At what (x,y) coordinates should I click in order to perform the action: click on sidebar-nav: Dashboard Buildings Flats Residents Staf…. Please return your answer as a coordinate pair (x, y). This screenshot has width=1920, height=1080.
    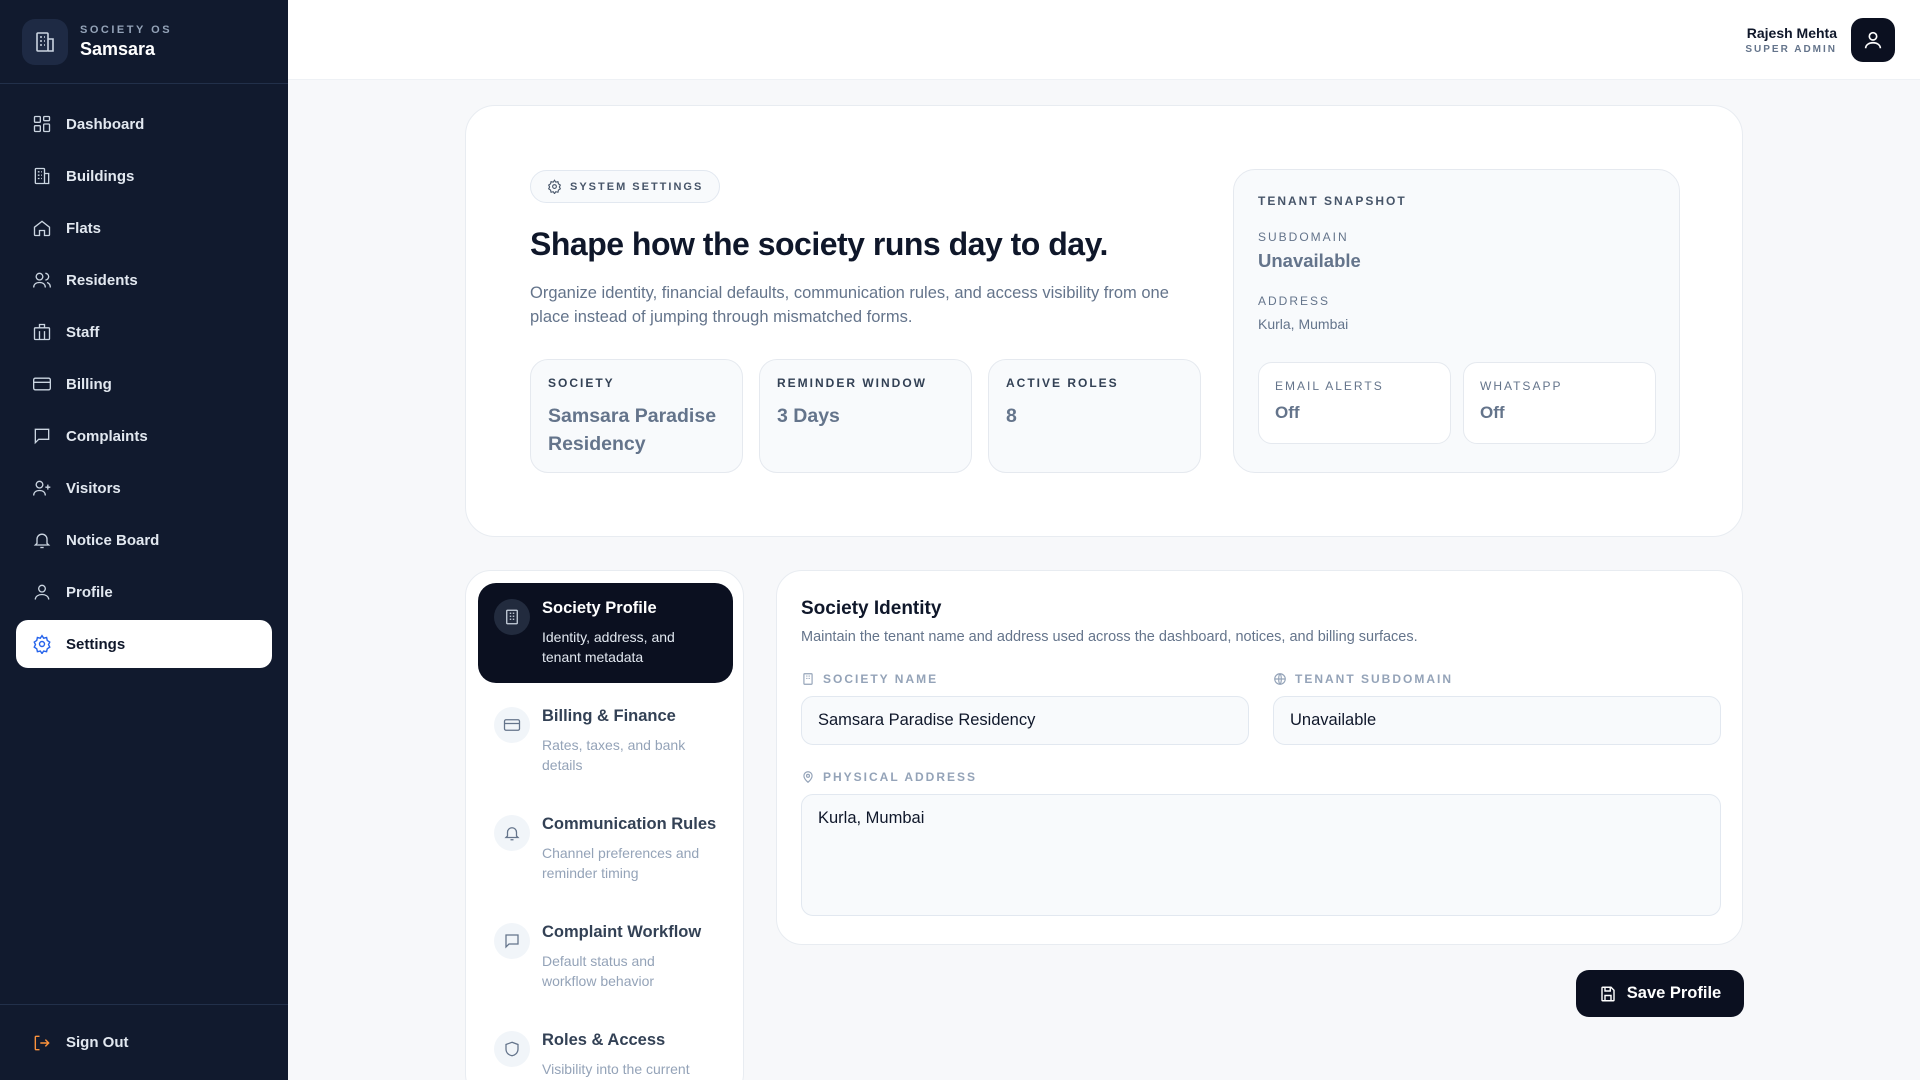
    Looking at the image, I should click on (144, 376).